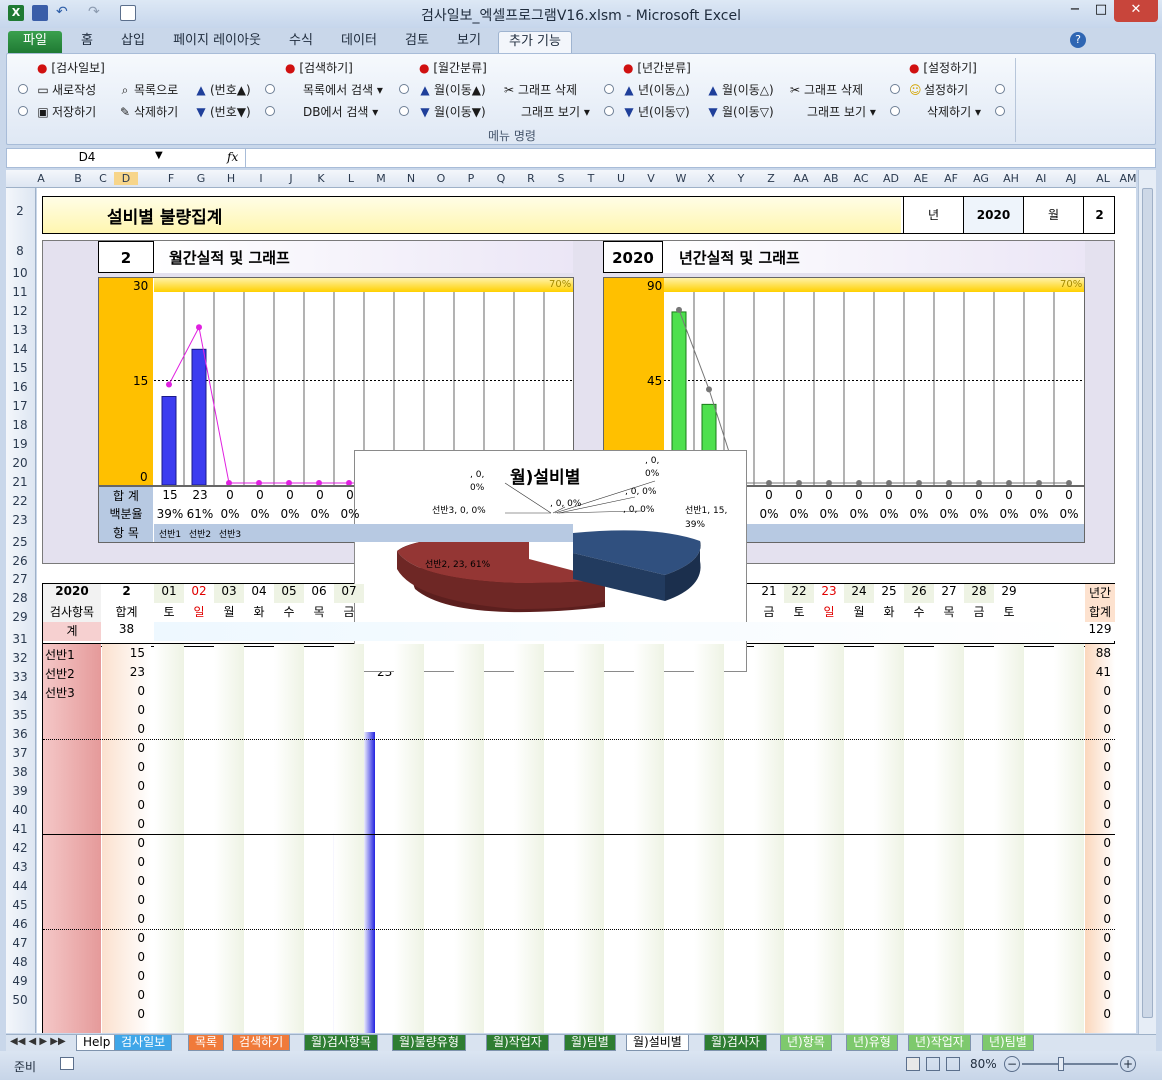  Describe the element at coordinates (20, 848) in the screenshot. I see `row-header: 42` at that location.